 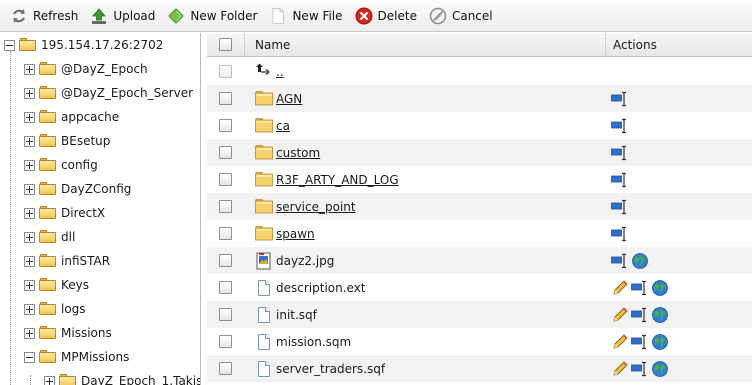 What do you see at coordinates (283, 126) in the screenshot?
I see `folder-link: ca` at bounding box center [283, 126].